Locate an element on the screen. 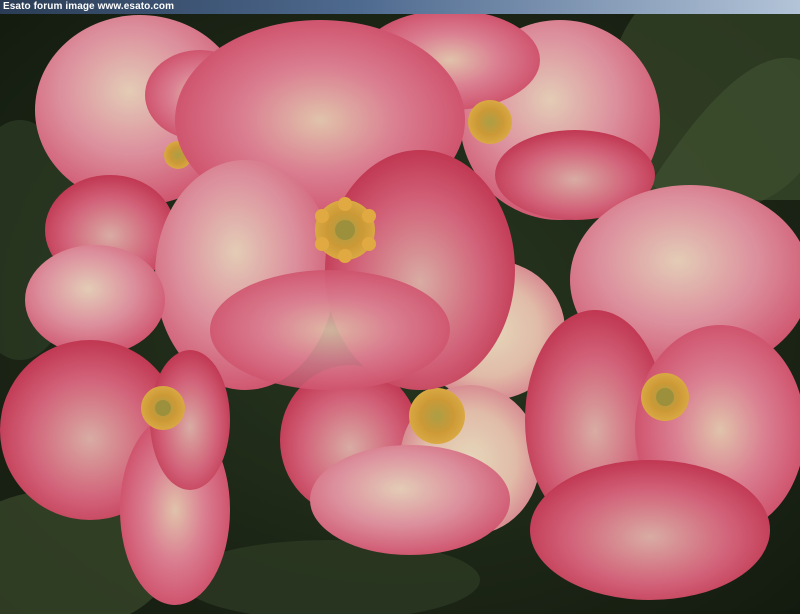  watermark-text: Esato forum image www.esato.com is located at coordinates (89, 6).